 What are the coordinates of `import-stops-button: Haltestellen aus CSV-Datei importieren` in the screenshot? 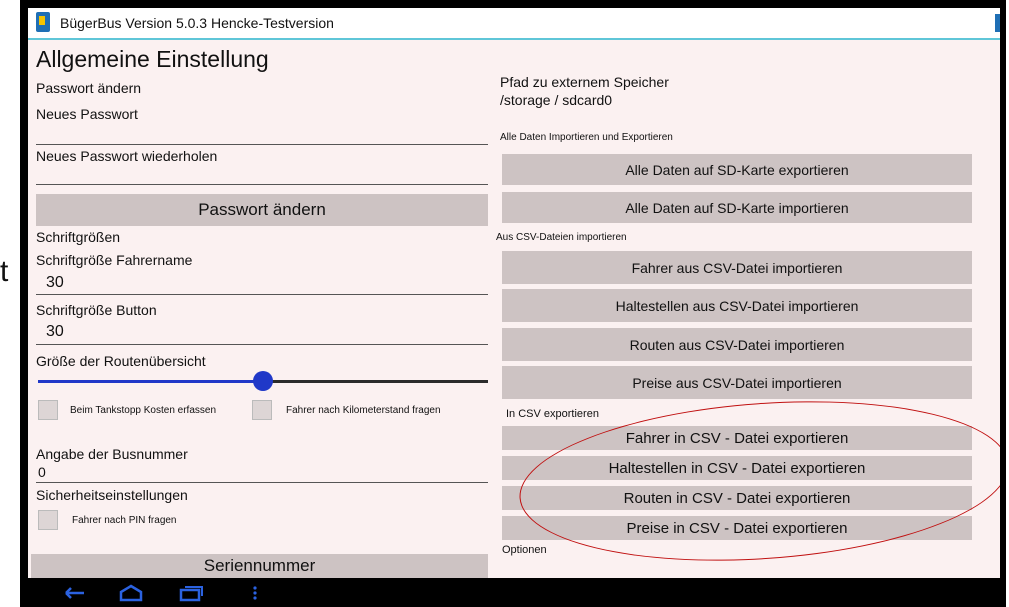 It's located at (737, 305).